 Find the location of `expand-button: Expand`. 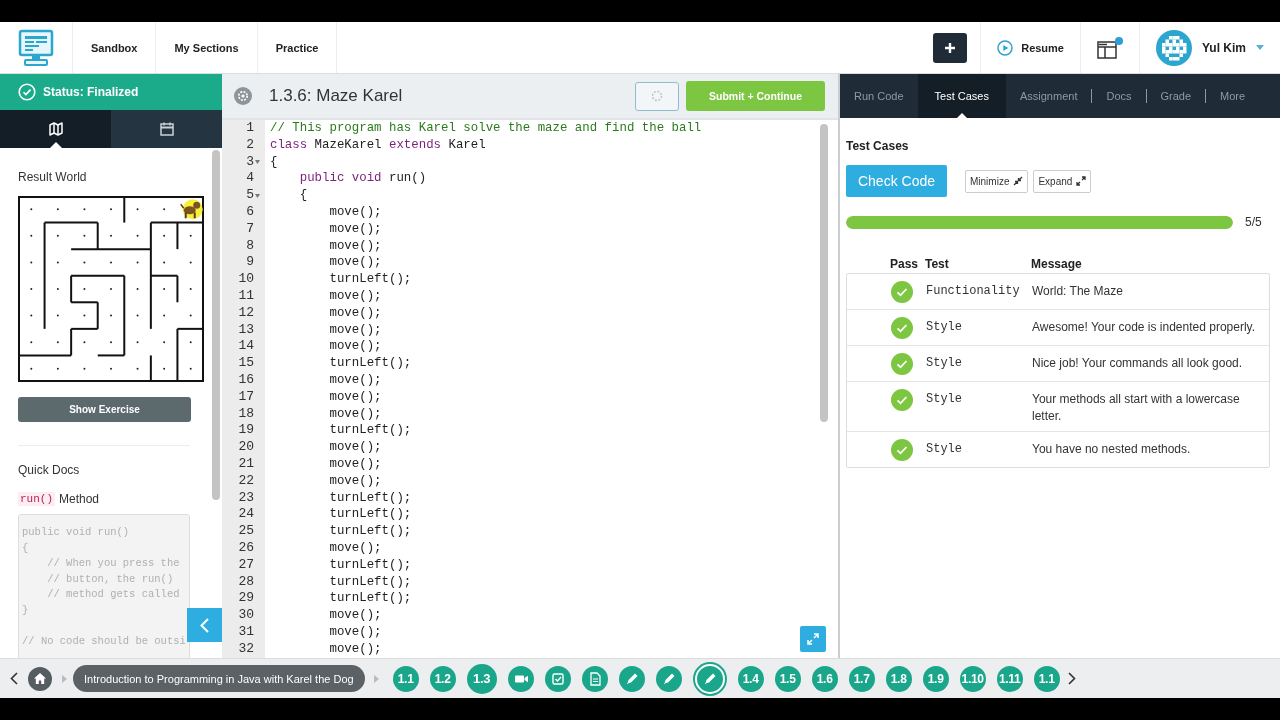

expand-button: Expand is located at coordinates (1062, 181).